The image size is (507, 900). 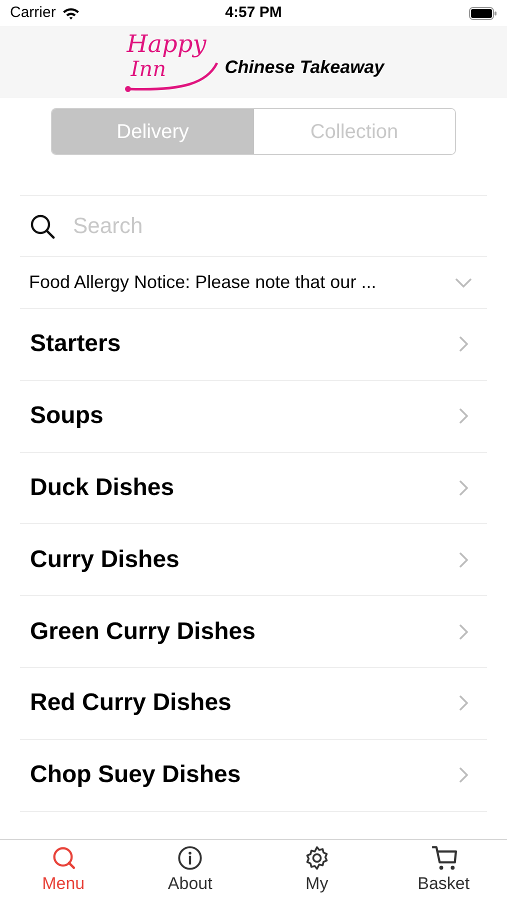 I want to click on tab-bar-item: Basket, so click(x=443, y=870).